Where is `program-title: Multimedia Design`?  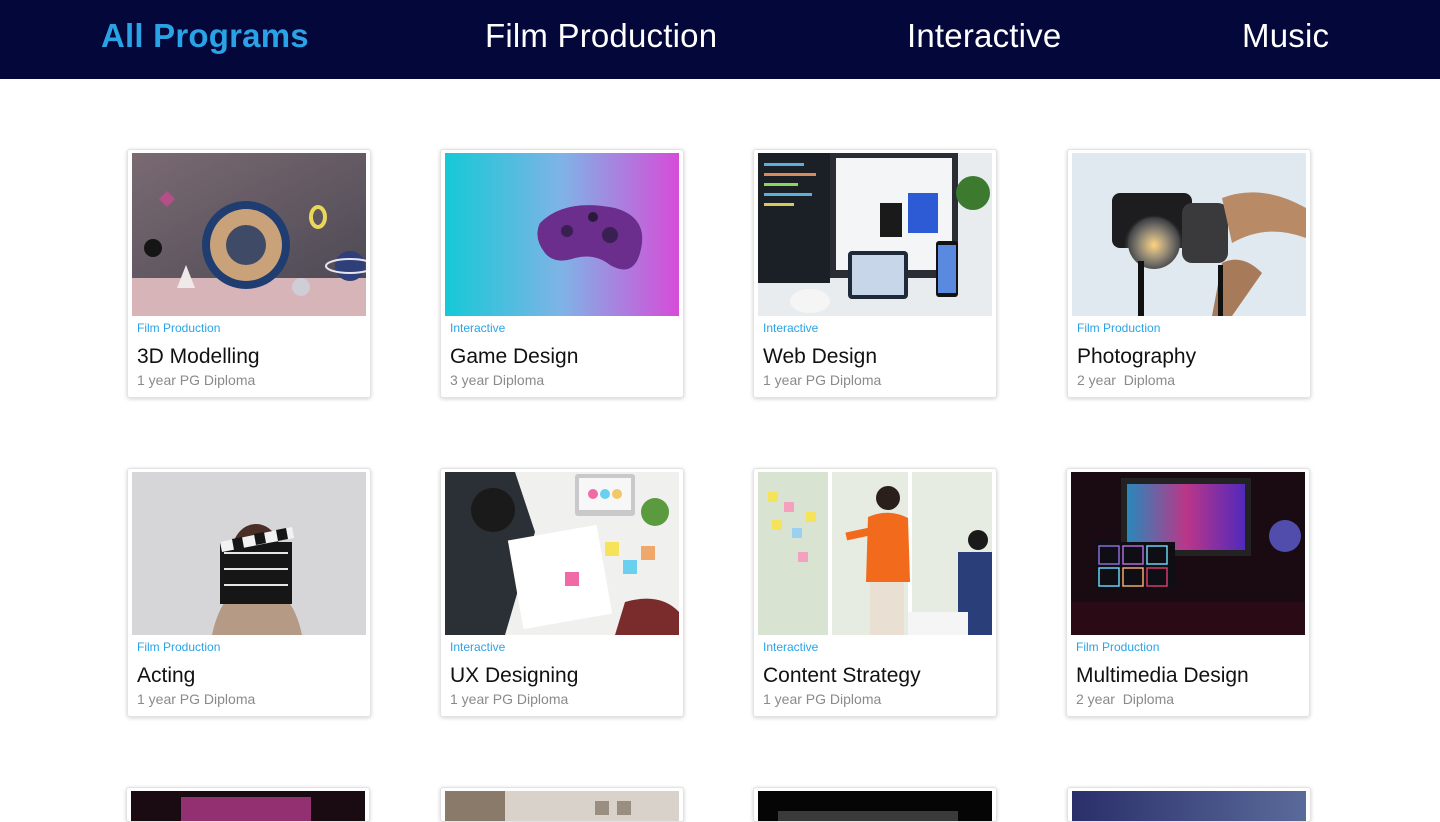
program-title: Multimedia Design is located at coordinates (1162, 675).